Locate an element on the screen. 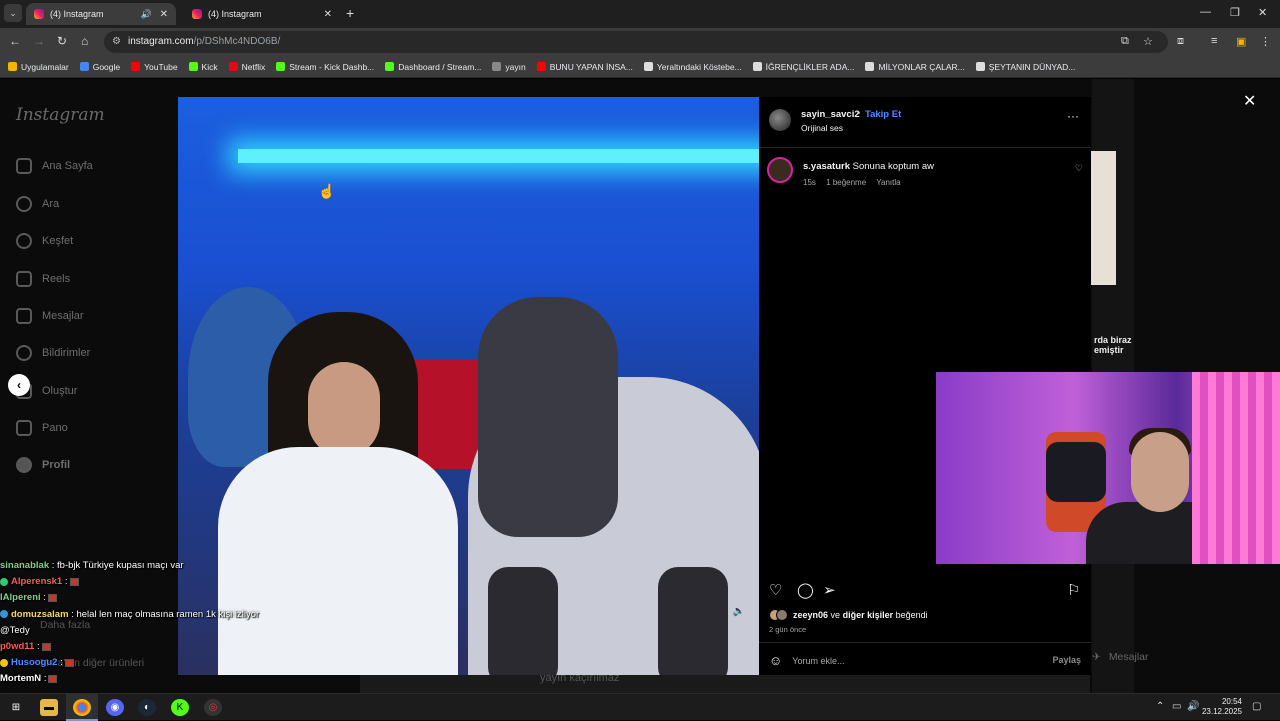 The width and height of the screenshot is (1280, 721). address-bar: ⚙ instagram.com/p/DShMc4NDO6B/ is located at coordinates (636, 42).